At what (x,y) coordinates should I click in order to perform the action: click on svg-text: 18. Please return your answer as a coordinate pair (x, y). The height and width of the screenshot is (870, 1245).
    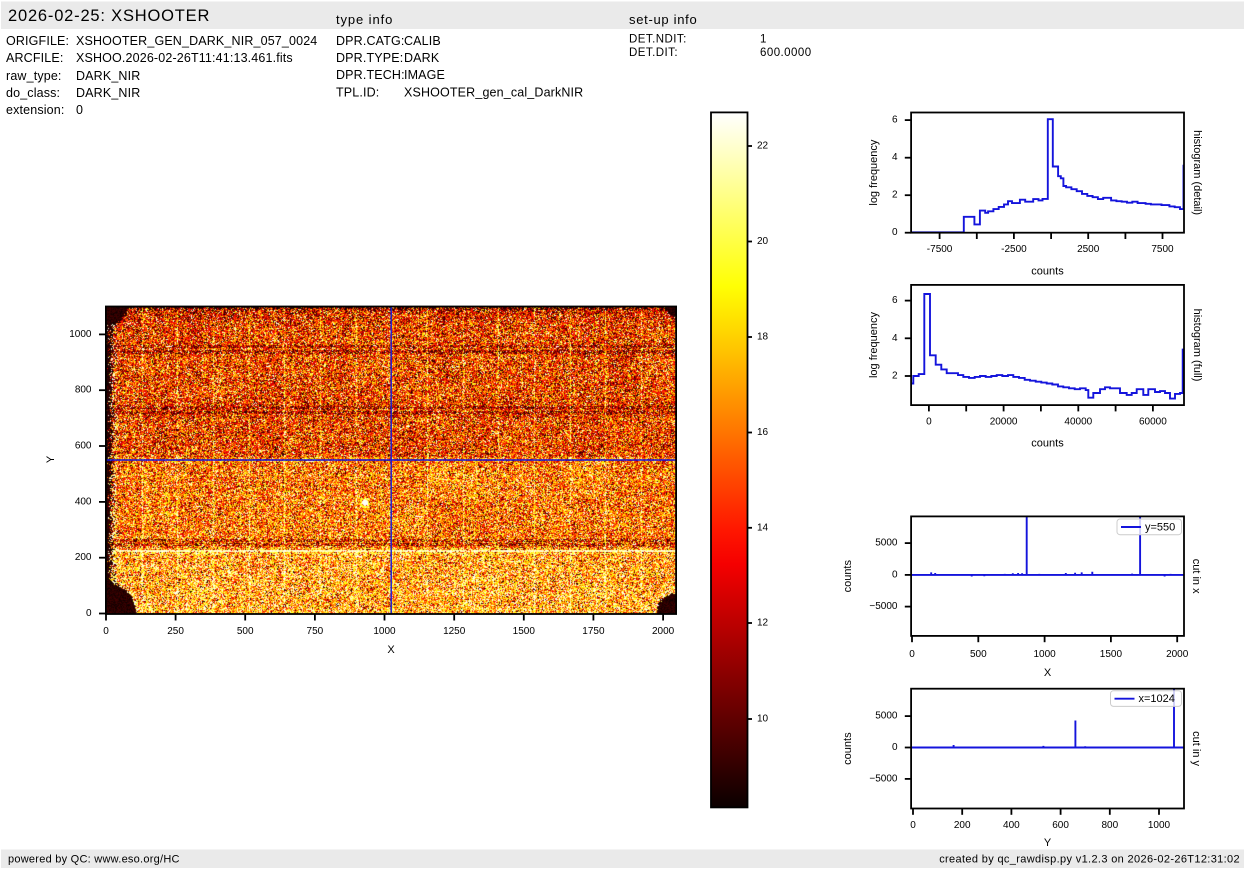
    Looking at the image, I should click on (763, 337).